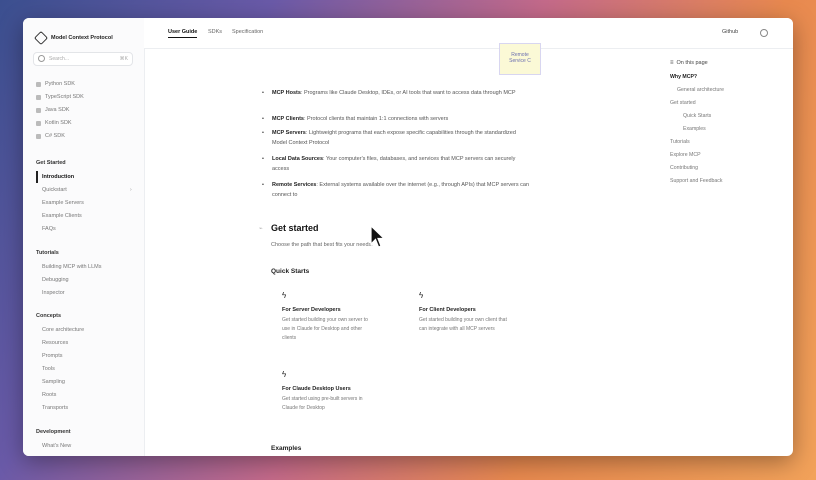  What do you see at coordinates (54, 190) in the screenshot?
I see `sidebar-item-quickstart: Quickstart` at bounding box center [54, 190].